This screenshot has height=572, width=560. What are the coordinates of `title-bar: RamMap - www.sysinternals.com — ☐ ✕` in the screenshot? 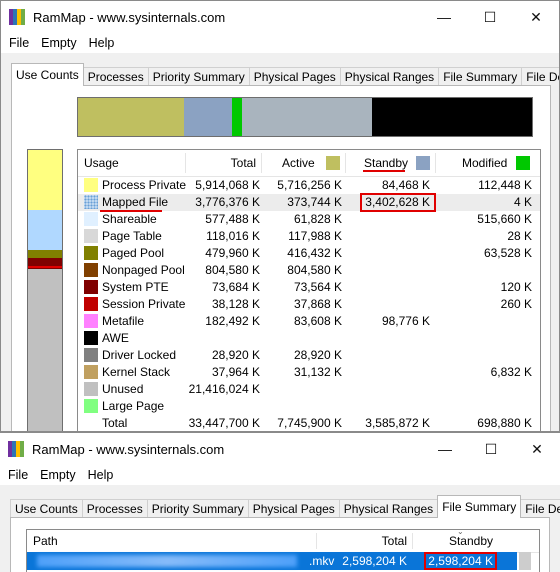 It's located at (280, 17).